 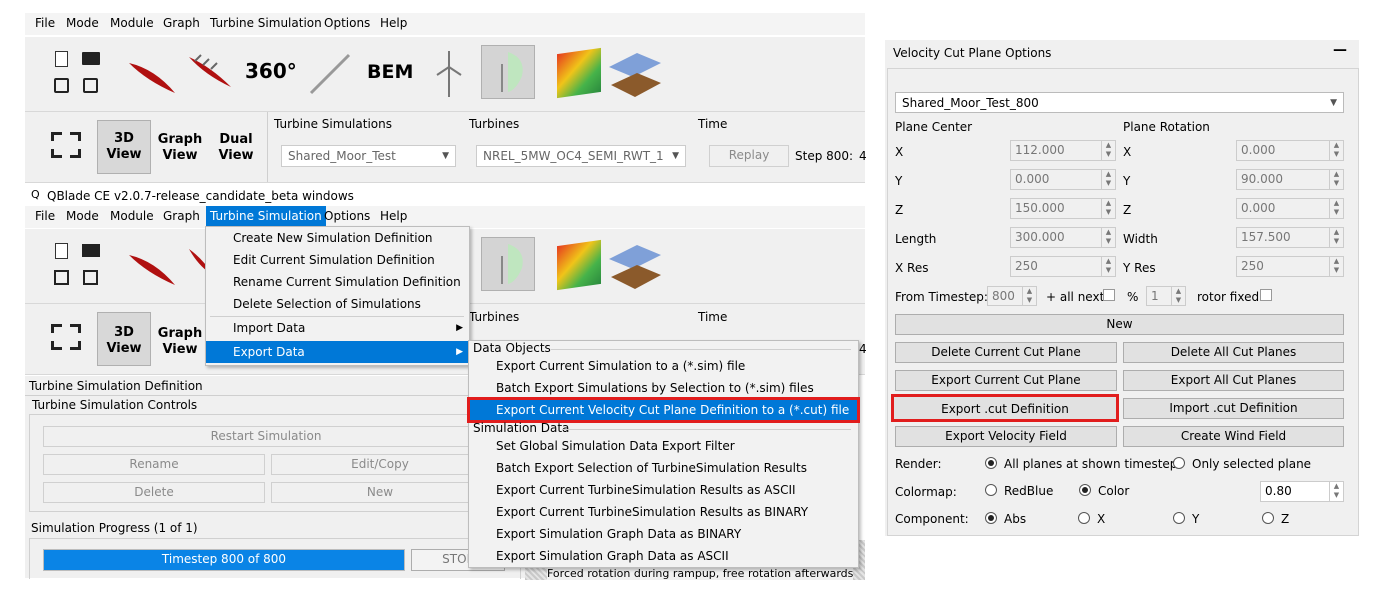 I want to click on bem-button: BEM, so click(x=388, y=74).